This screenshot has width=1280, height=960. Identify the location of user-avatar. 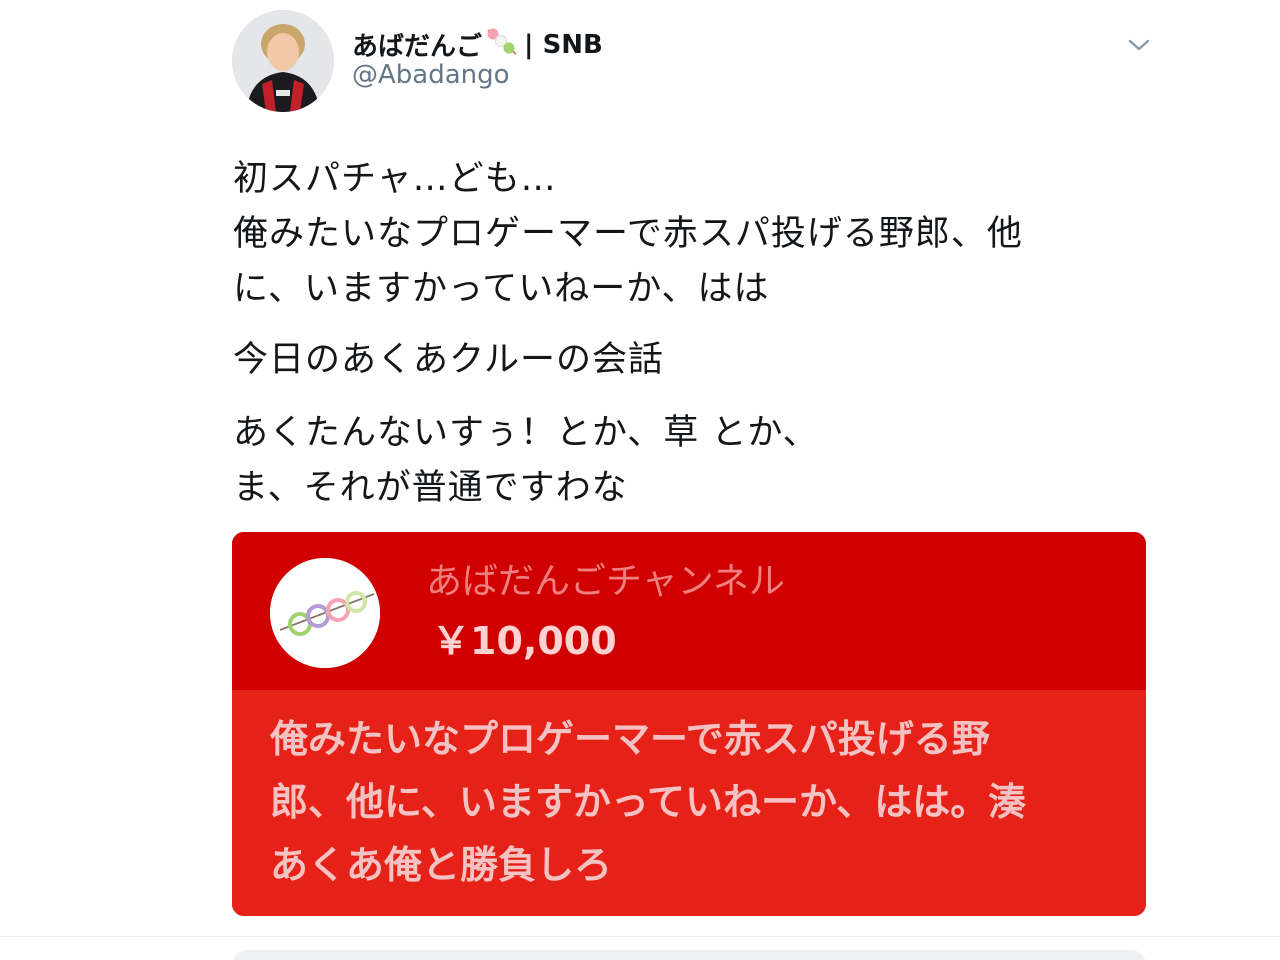
(283, 61).